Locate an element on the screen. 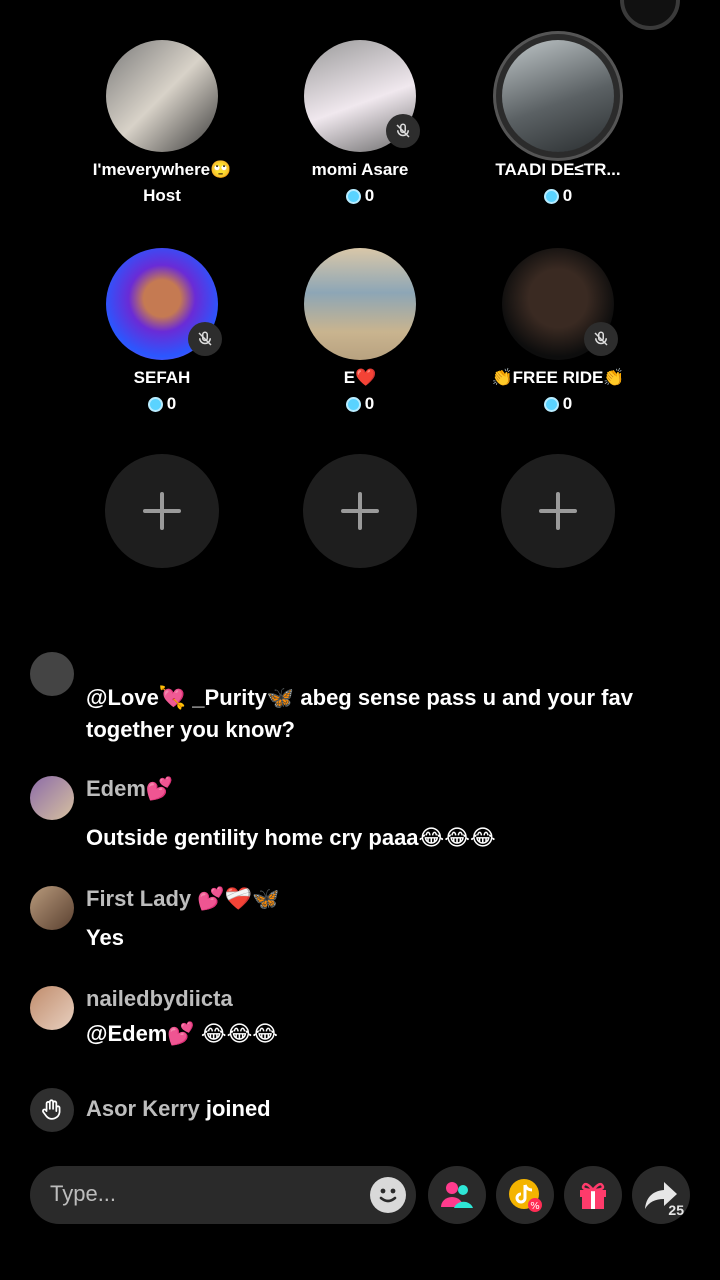  seat-name: E❤️ is located at coordinates (360, 377).